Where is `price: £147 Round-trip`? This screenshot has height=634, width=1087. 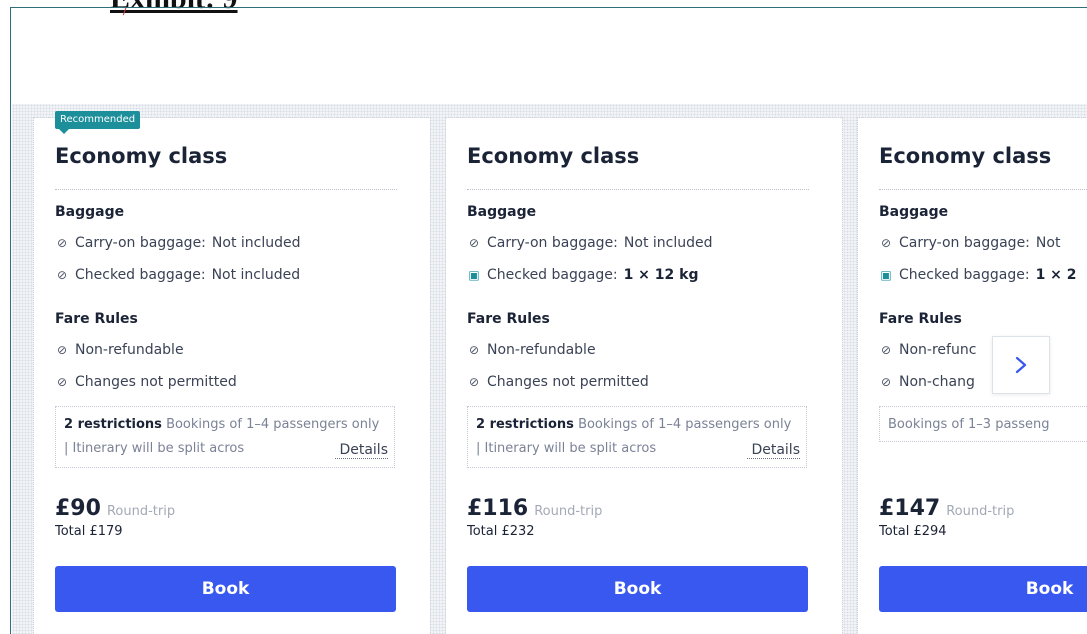
price: £147 Round-trip is located at coordinates (946, 508).